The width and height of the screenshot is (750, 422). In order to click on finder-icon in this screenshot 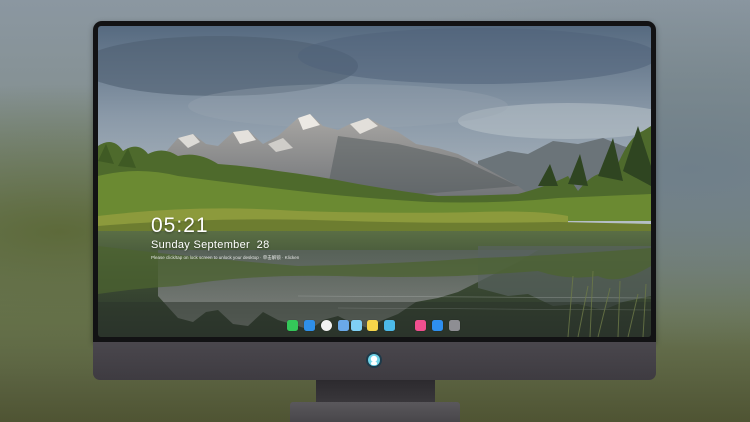, I will do `click(343, 325)`.